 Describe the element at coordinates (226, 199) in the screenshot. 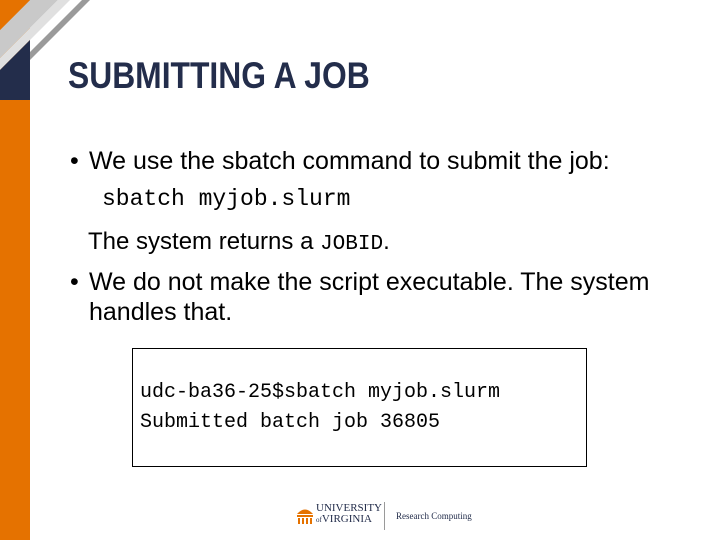

I see `sbatch-command: sbatch myjob.slurm` at that location.